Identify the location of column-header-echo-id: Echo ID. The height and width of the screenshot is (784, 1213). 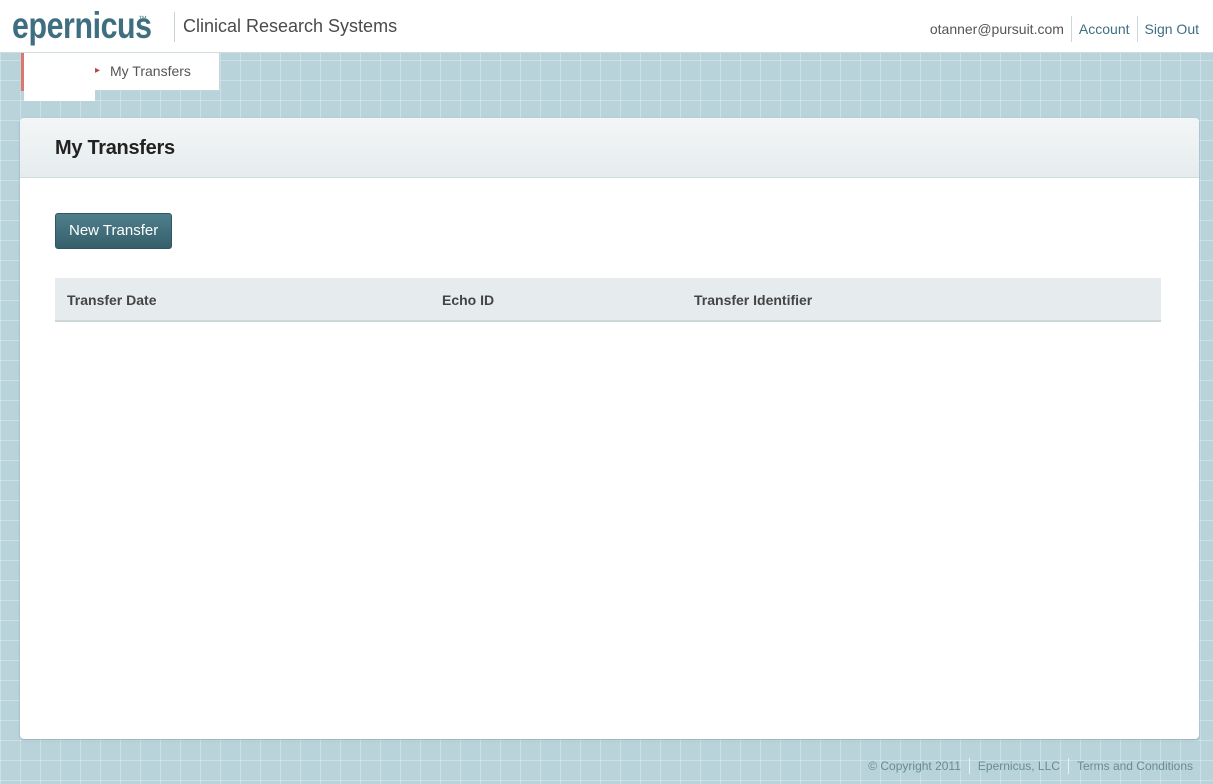
(468, 300).